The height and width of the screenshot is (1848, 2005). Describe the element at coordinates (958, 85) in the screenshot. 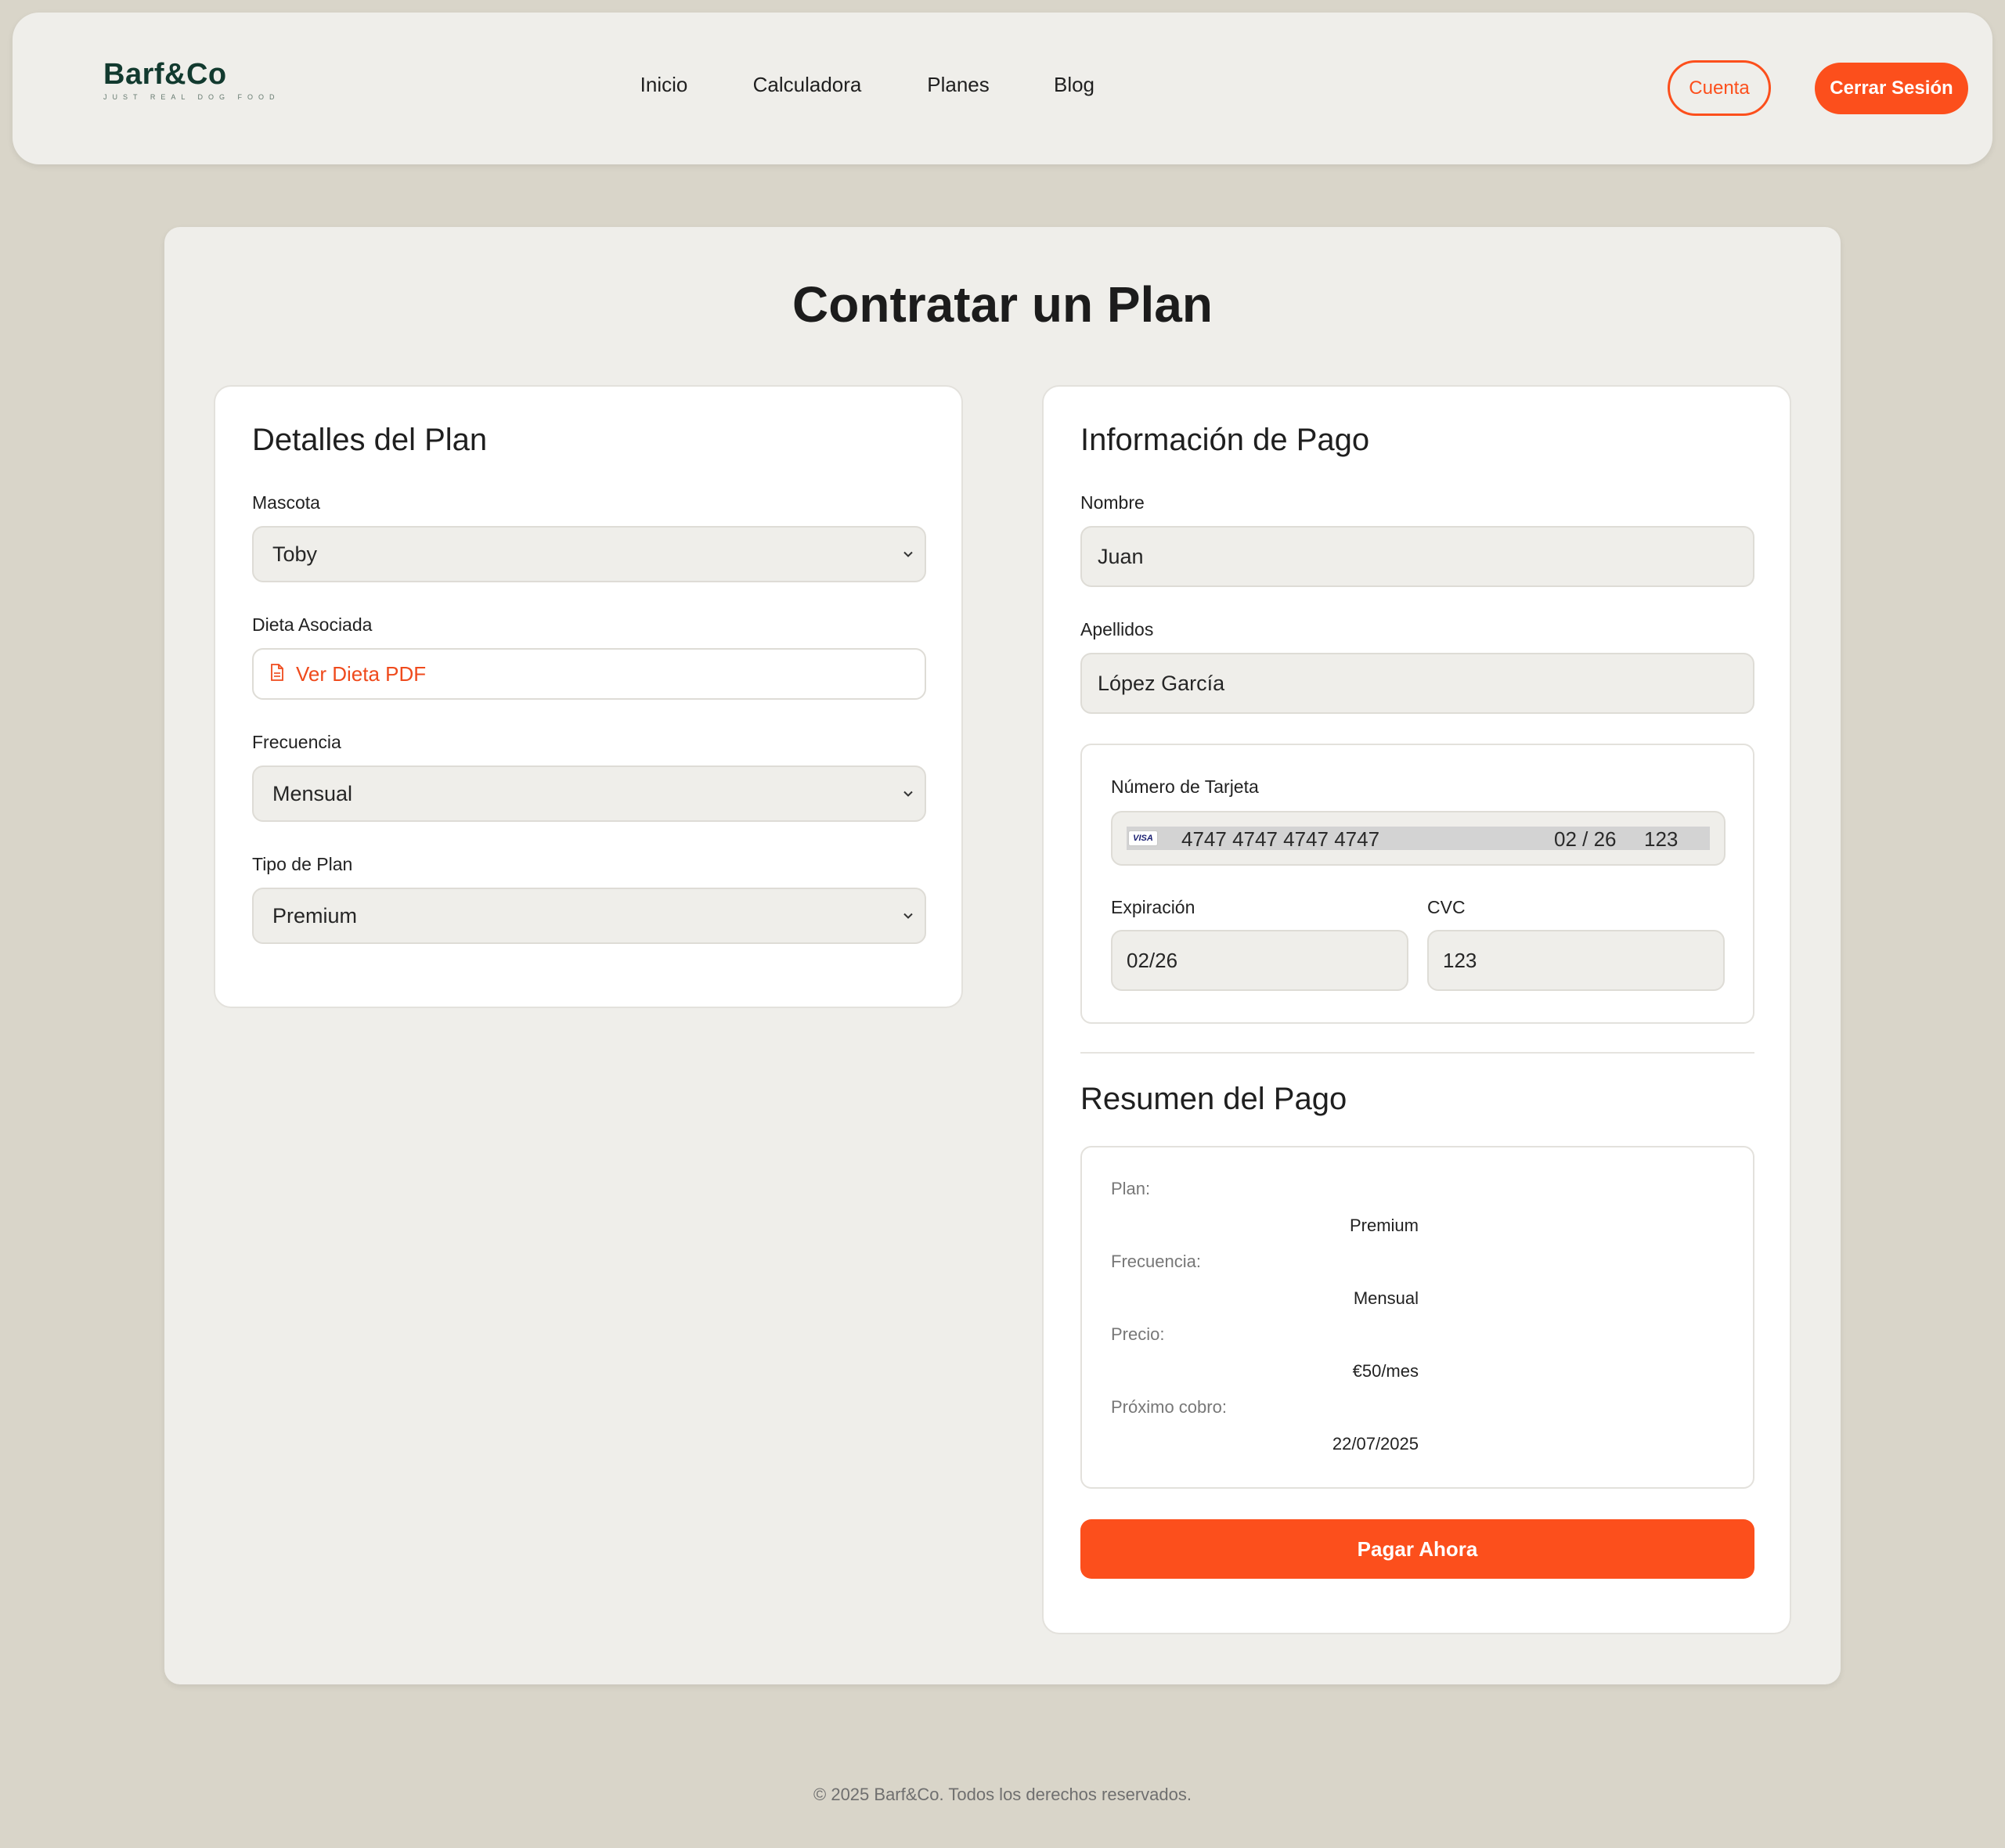

I see `nav-planes: Planes` at that location.